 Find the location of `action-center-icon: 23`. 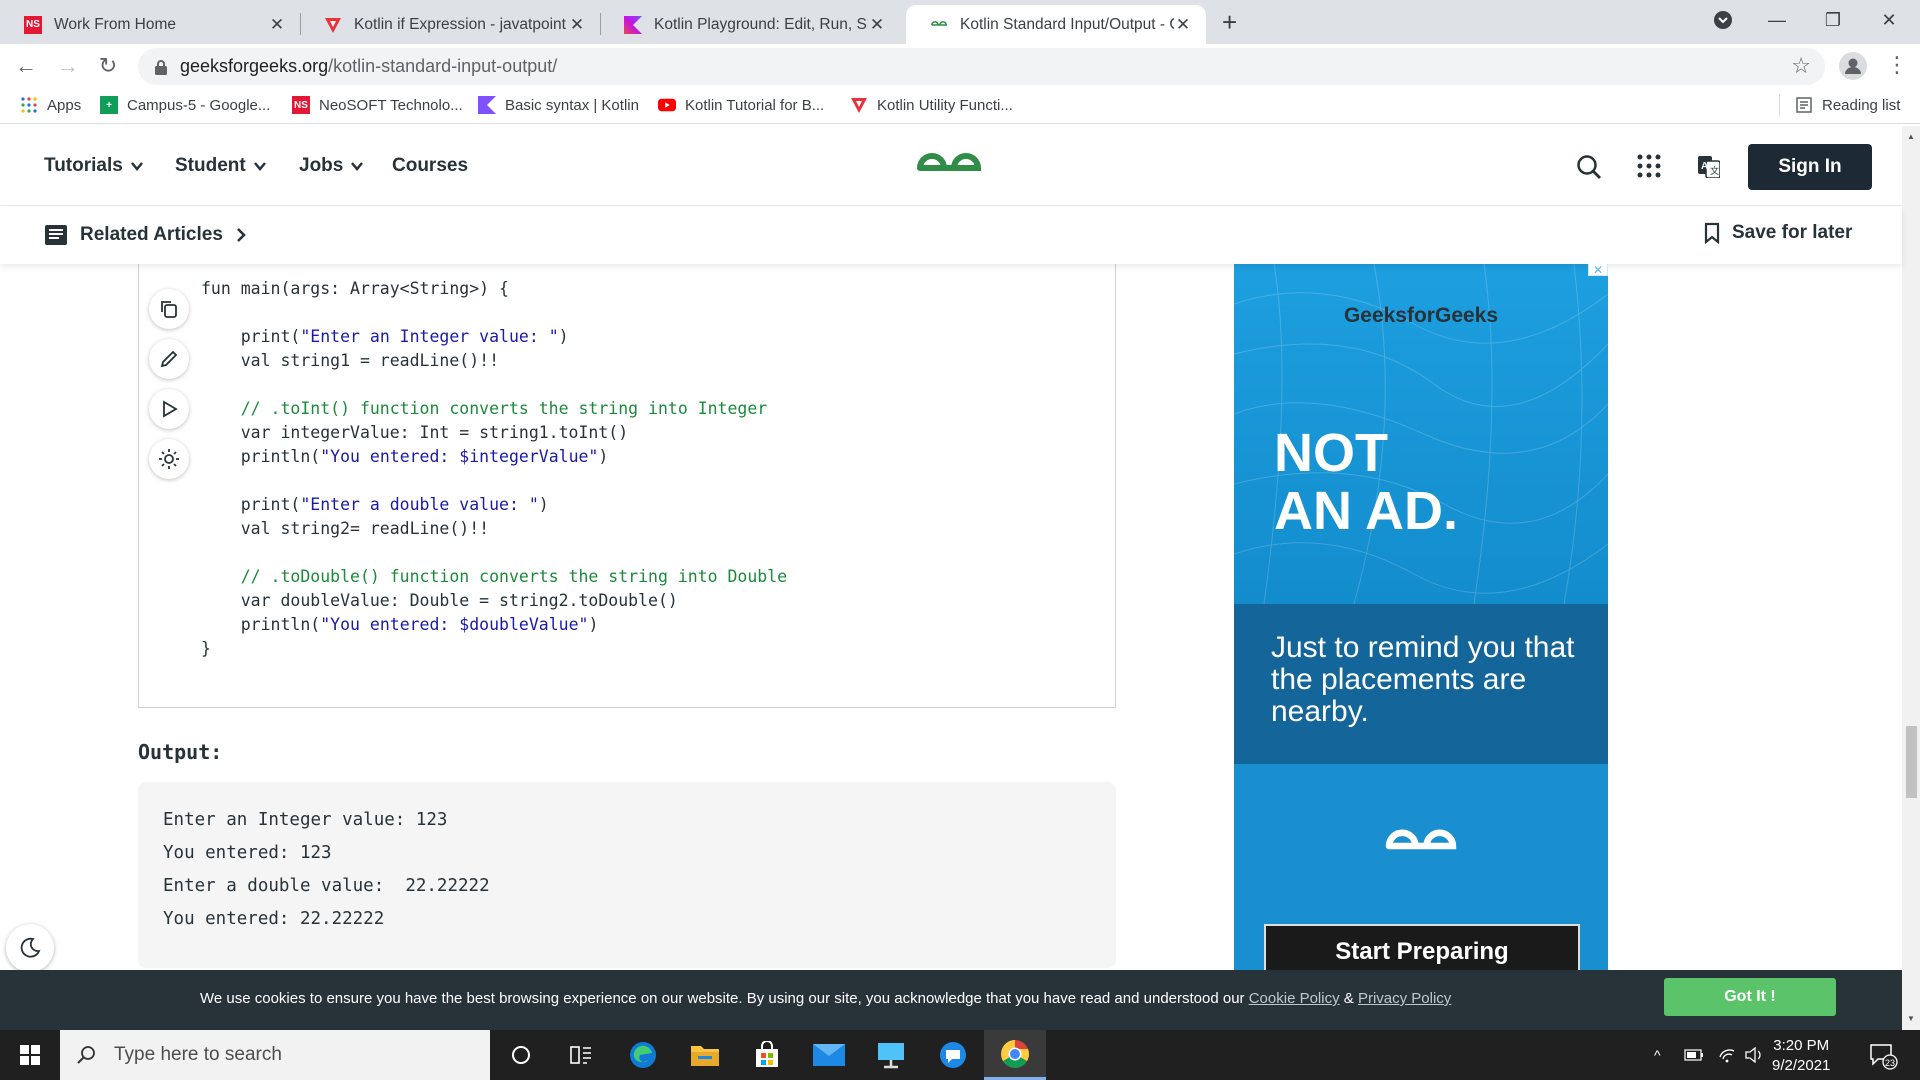

action-center-icon: 23 is located at coordinates (1883, 1055).